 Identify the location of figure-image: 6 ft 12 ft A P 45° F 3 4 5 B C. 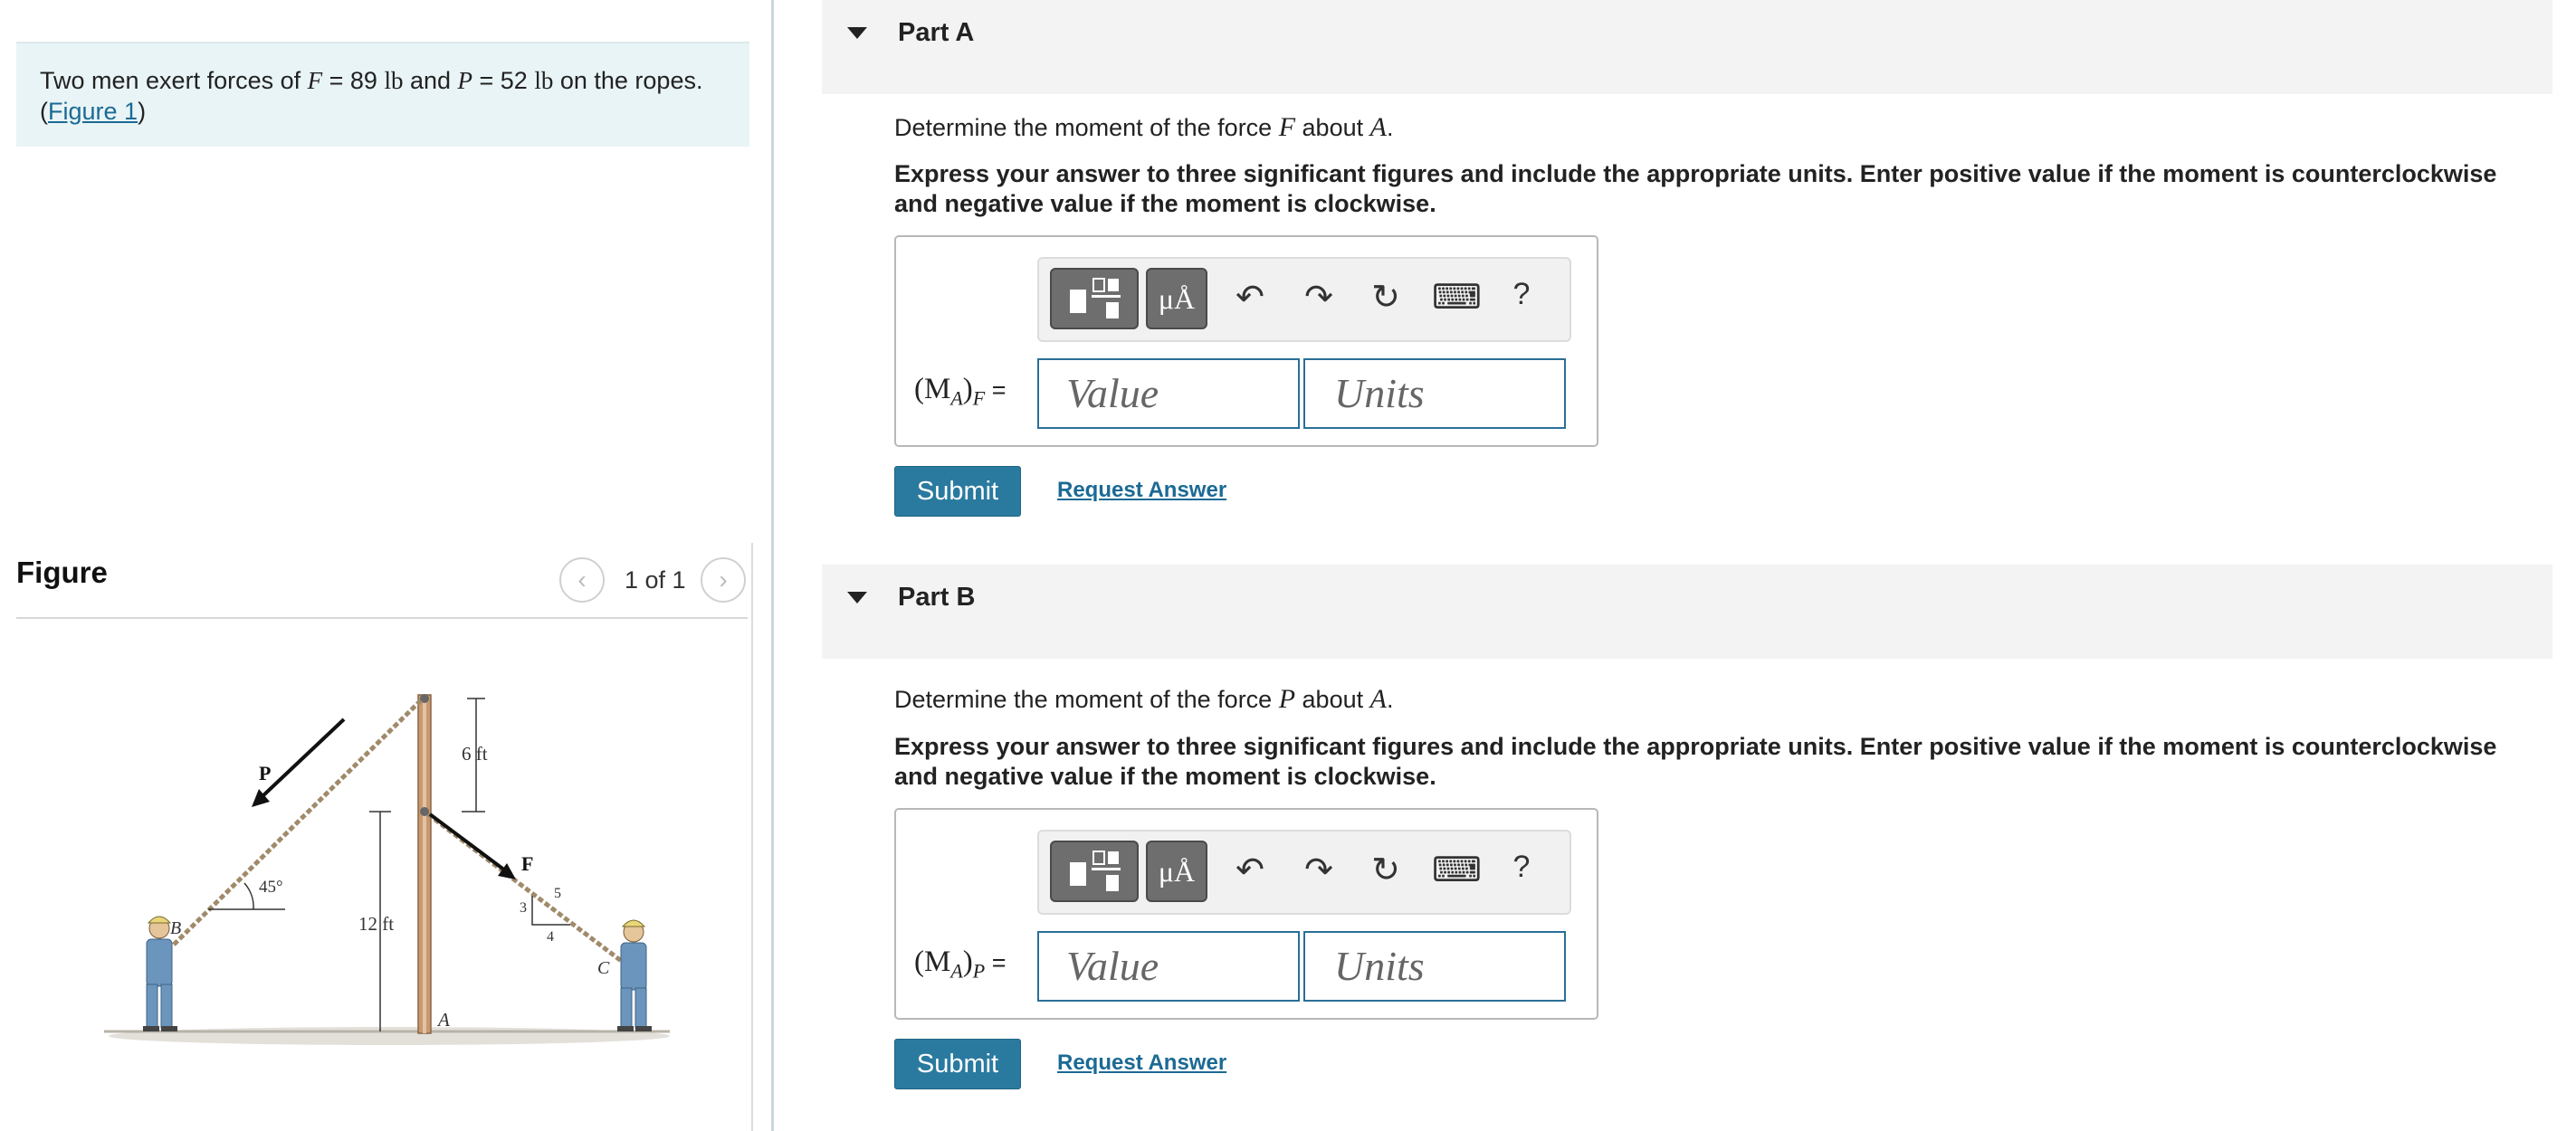
(387, 869).